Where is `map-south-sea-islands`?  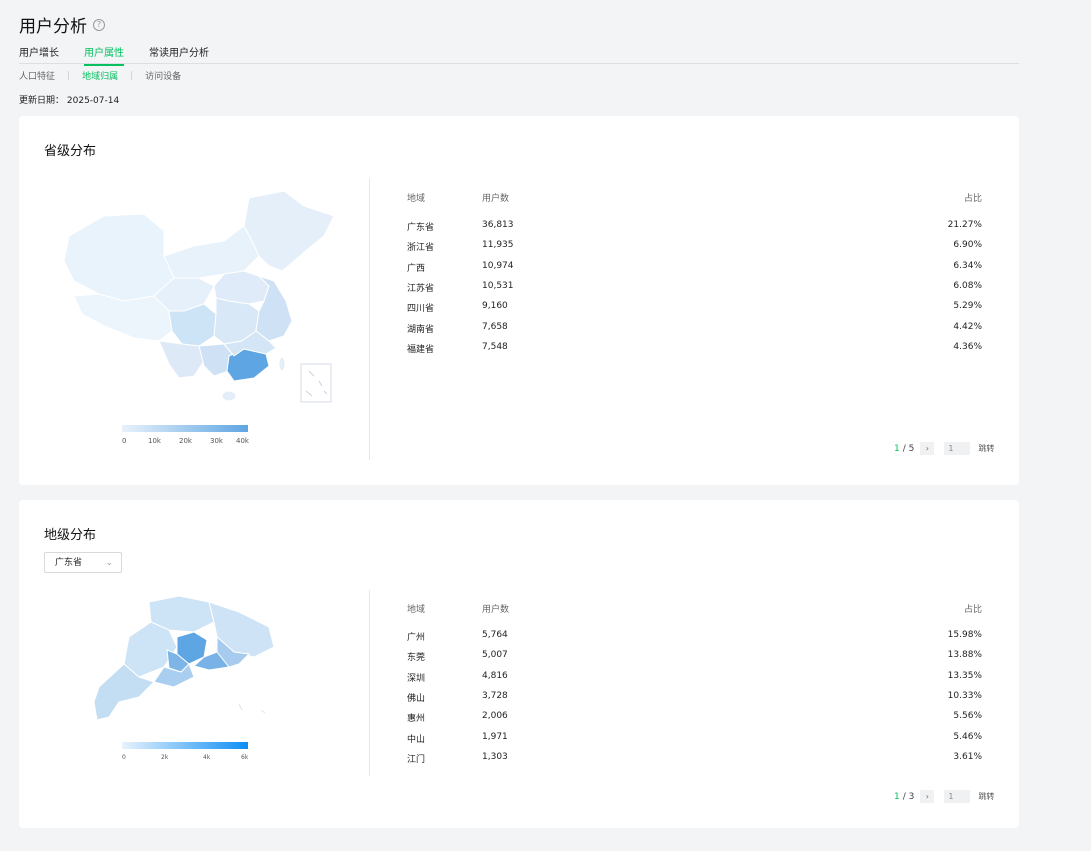
map-south-sea-islands is located at coordinates (316, 383).